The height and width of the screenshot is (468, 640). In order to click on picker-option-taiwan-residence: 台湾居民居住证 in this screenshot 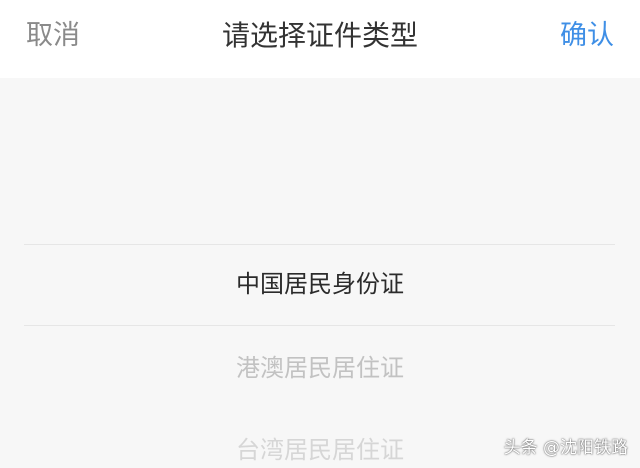, I will do `click(320, 447)`.